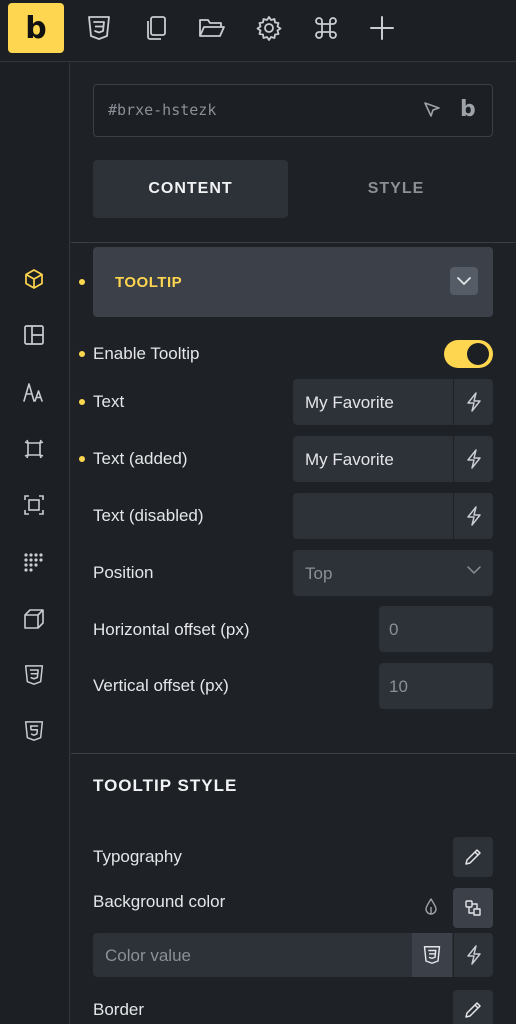  Describe the element at coordinates (432, 110) in the screenshot. I see `cursor-pointer-icon` at that location.